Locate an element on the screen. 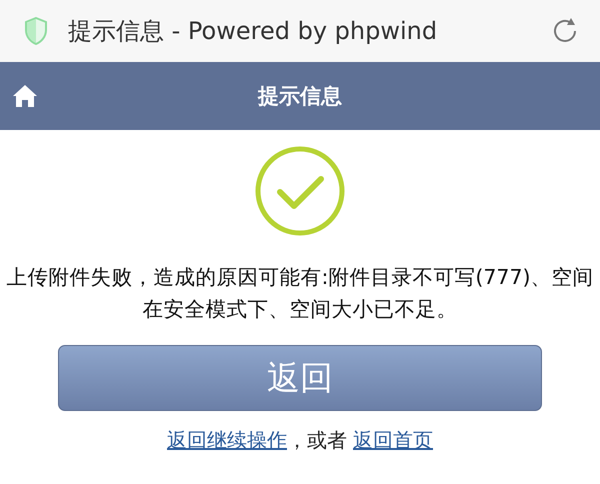 This screenshot has height=484, width=600. page-title: 提示信息 - Powered by phpwind is located at coordinates (253, 31).